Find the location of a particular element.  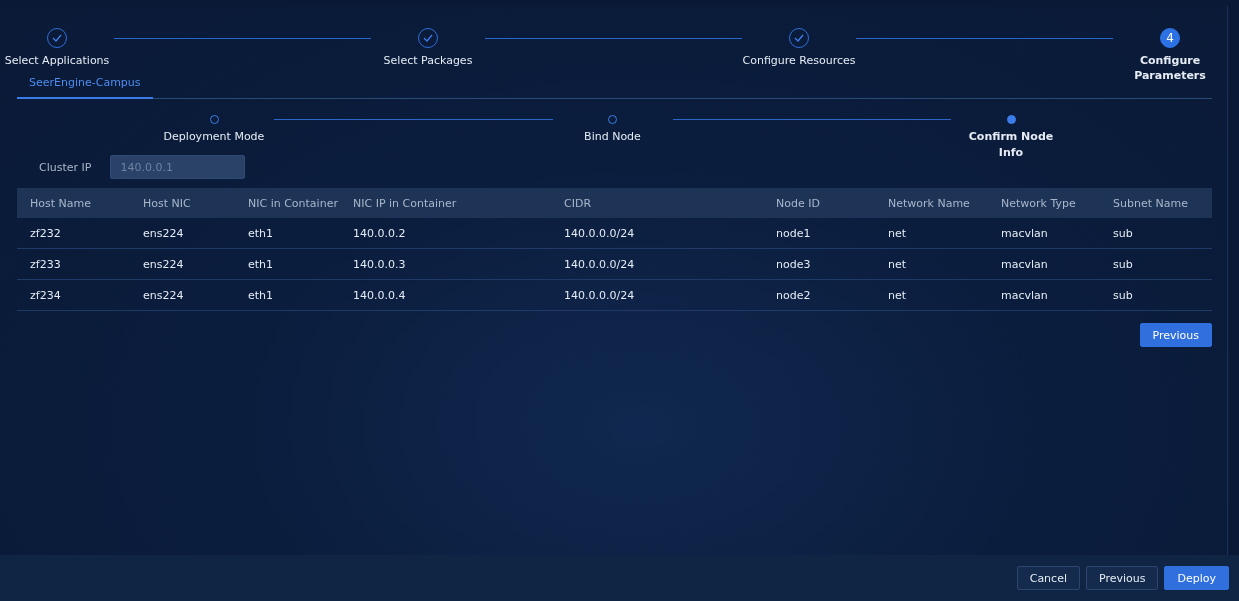

step-label: Deployment Mode is located at coordinates (214, 137).